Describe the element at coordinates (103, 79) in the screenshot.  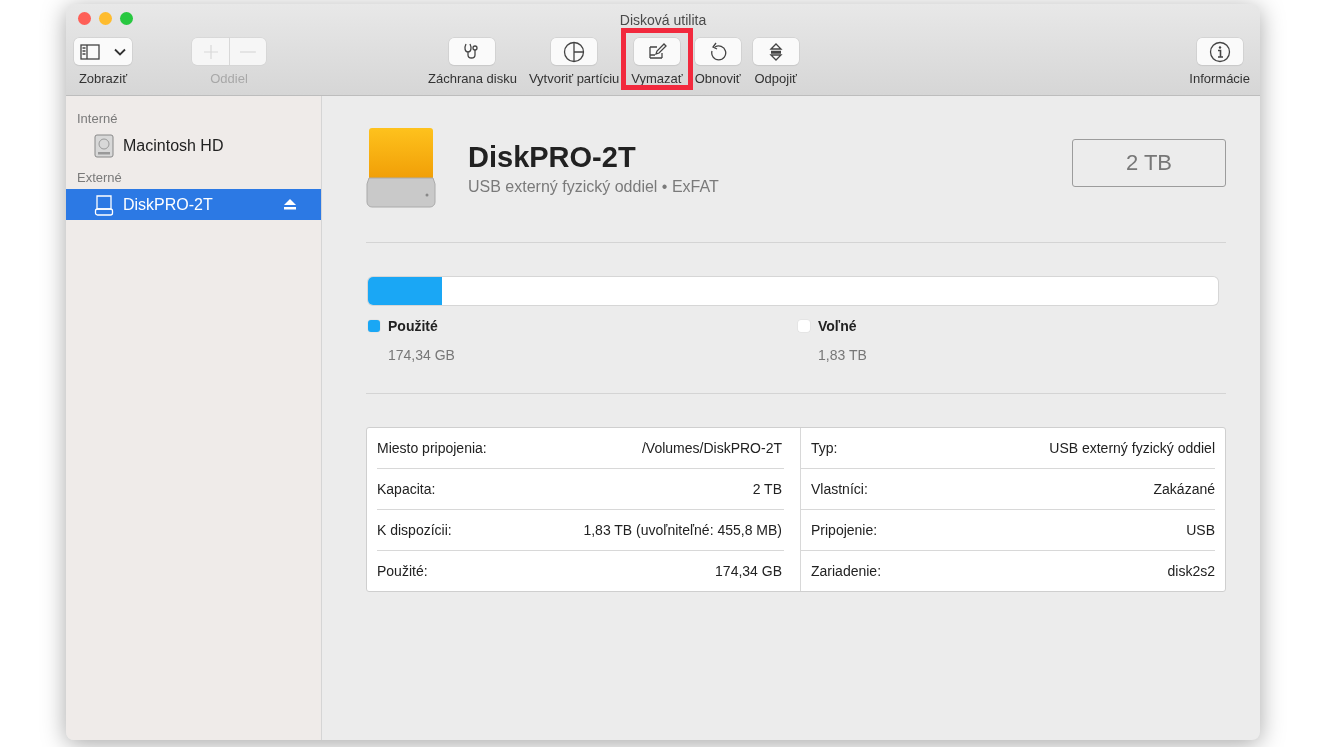
I see `toolbar-label: Zobraziť` at that location.